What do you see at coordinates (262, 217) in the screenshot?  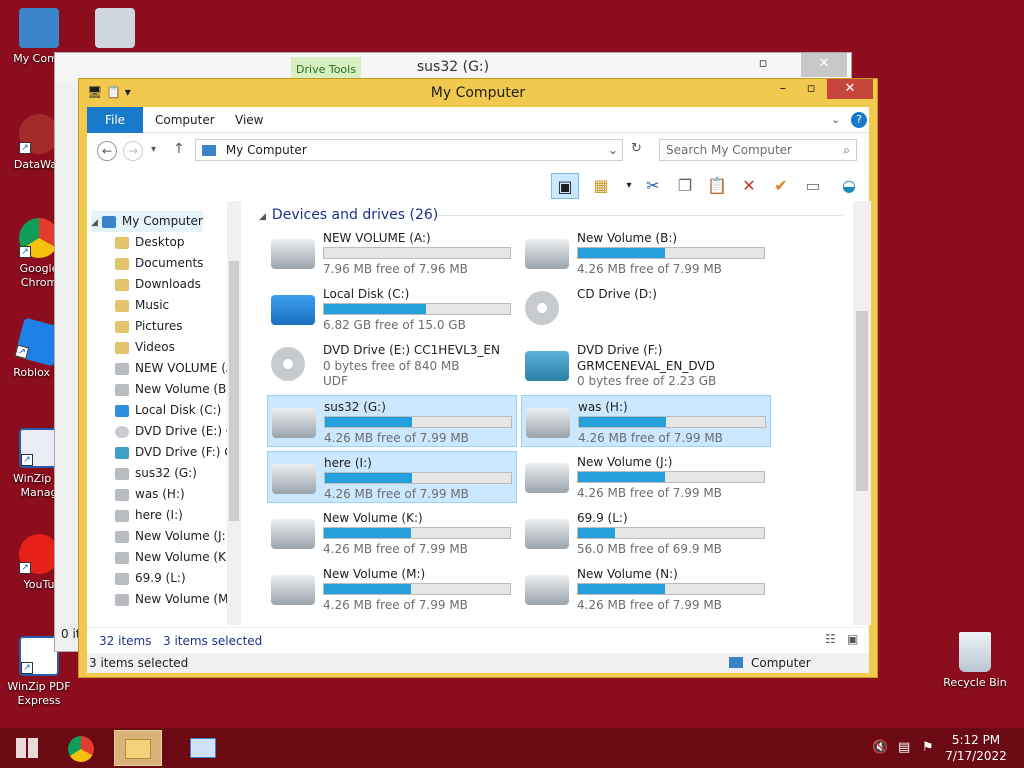 I see `collapse-arrow-icon: ◢` at bounding box center [262, 217].